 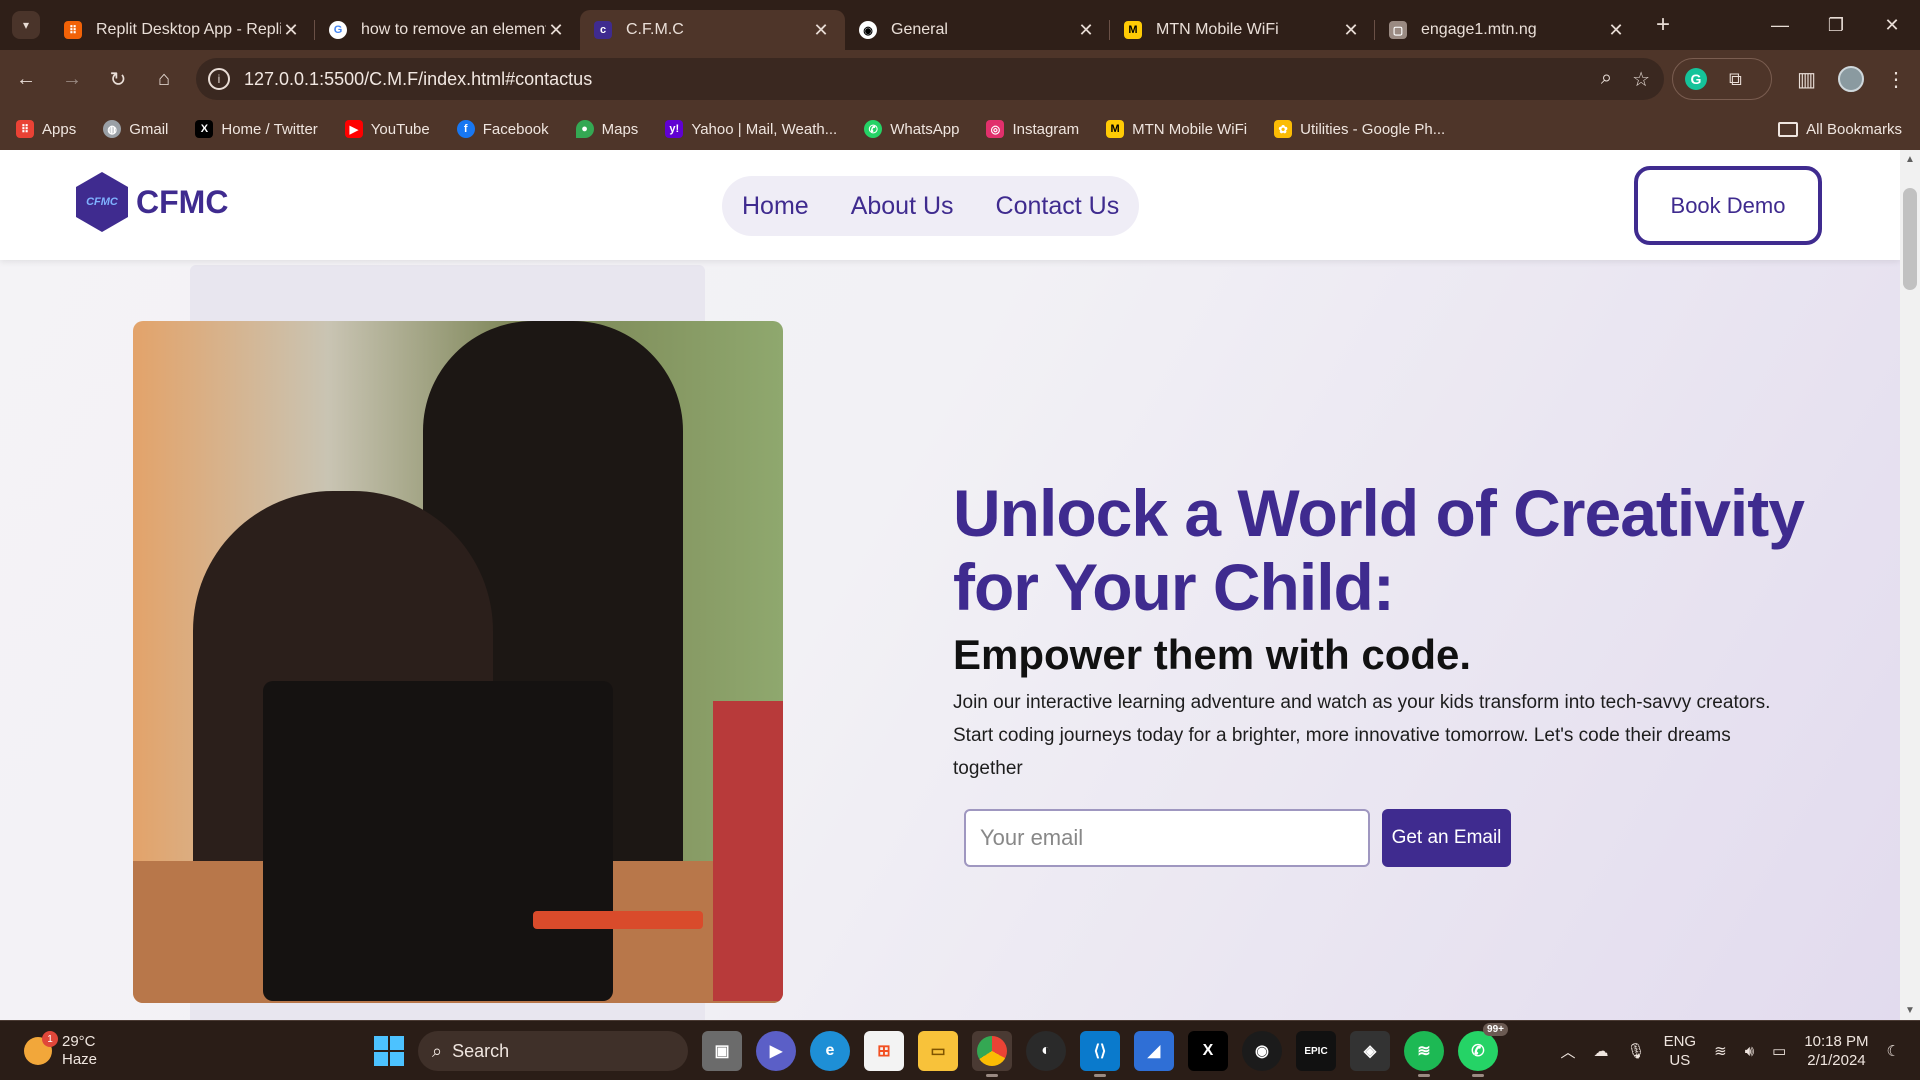 I want to click on file-explorer-icon: ▭, so click(x=938, y=1051).